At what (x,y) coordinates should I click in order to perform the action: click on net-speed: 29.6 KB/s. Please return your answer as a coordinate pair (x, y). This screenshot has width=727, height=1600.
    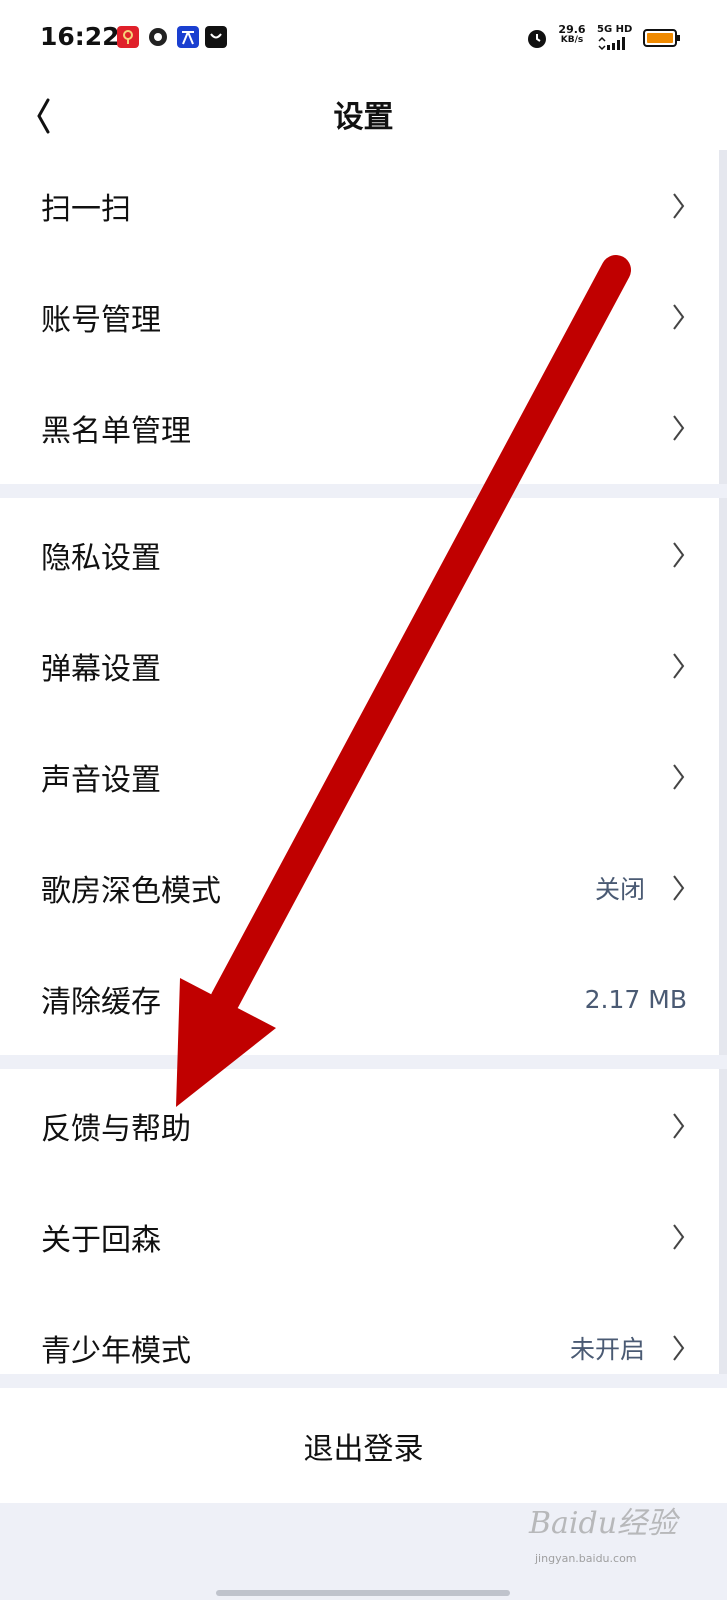
    Looking at the image, I should click on (572, 34).